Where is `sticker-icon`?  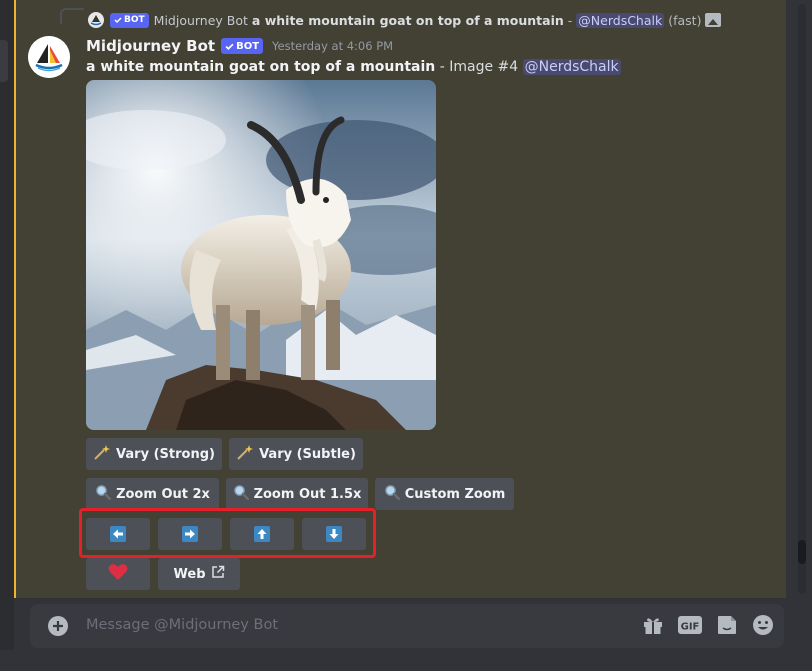 sticker-icon is located at coordinates (727, 625).